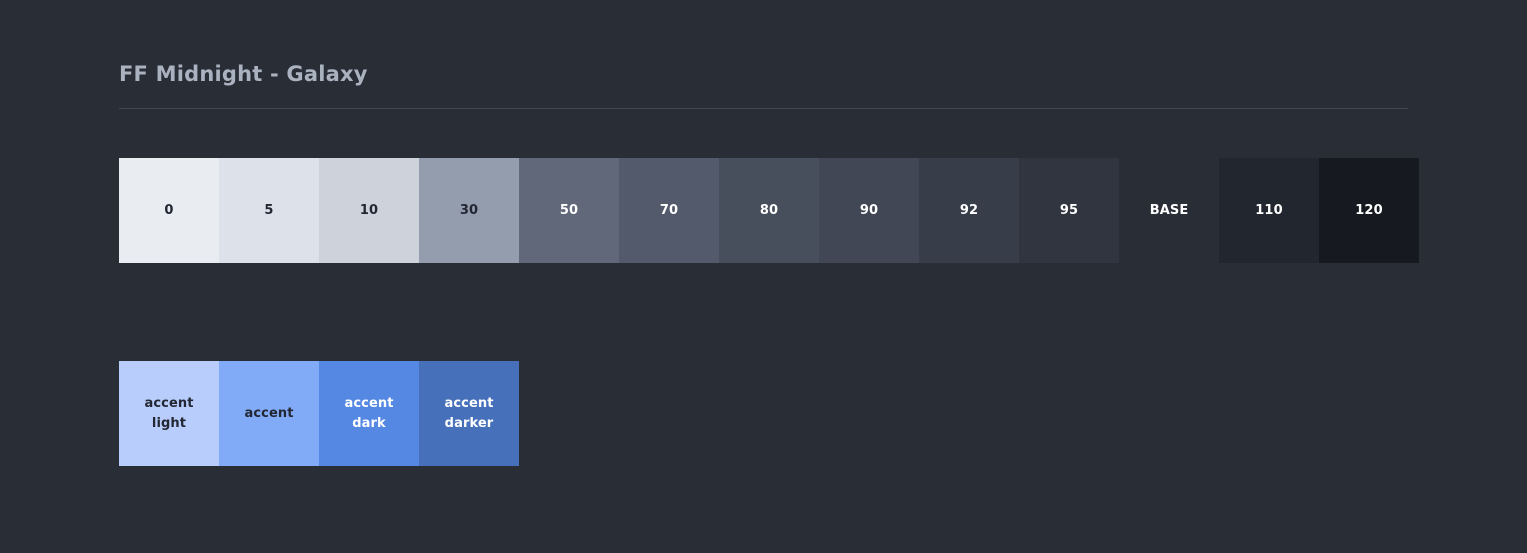  I want to click on swatch-label: BASE, so click(1169, 210).